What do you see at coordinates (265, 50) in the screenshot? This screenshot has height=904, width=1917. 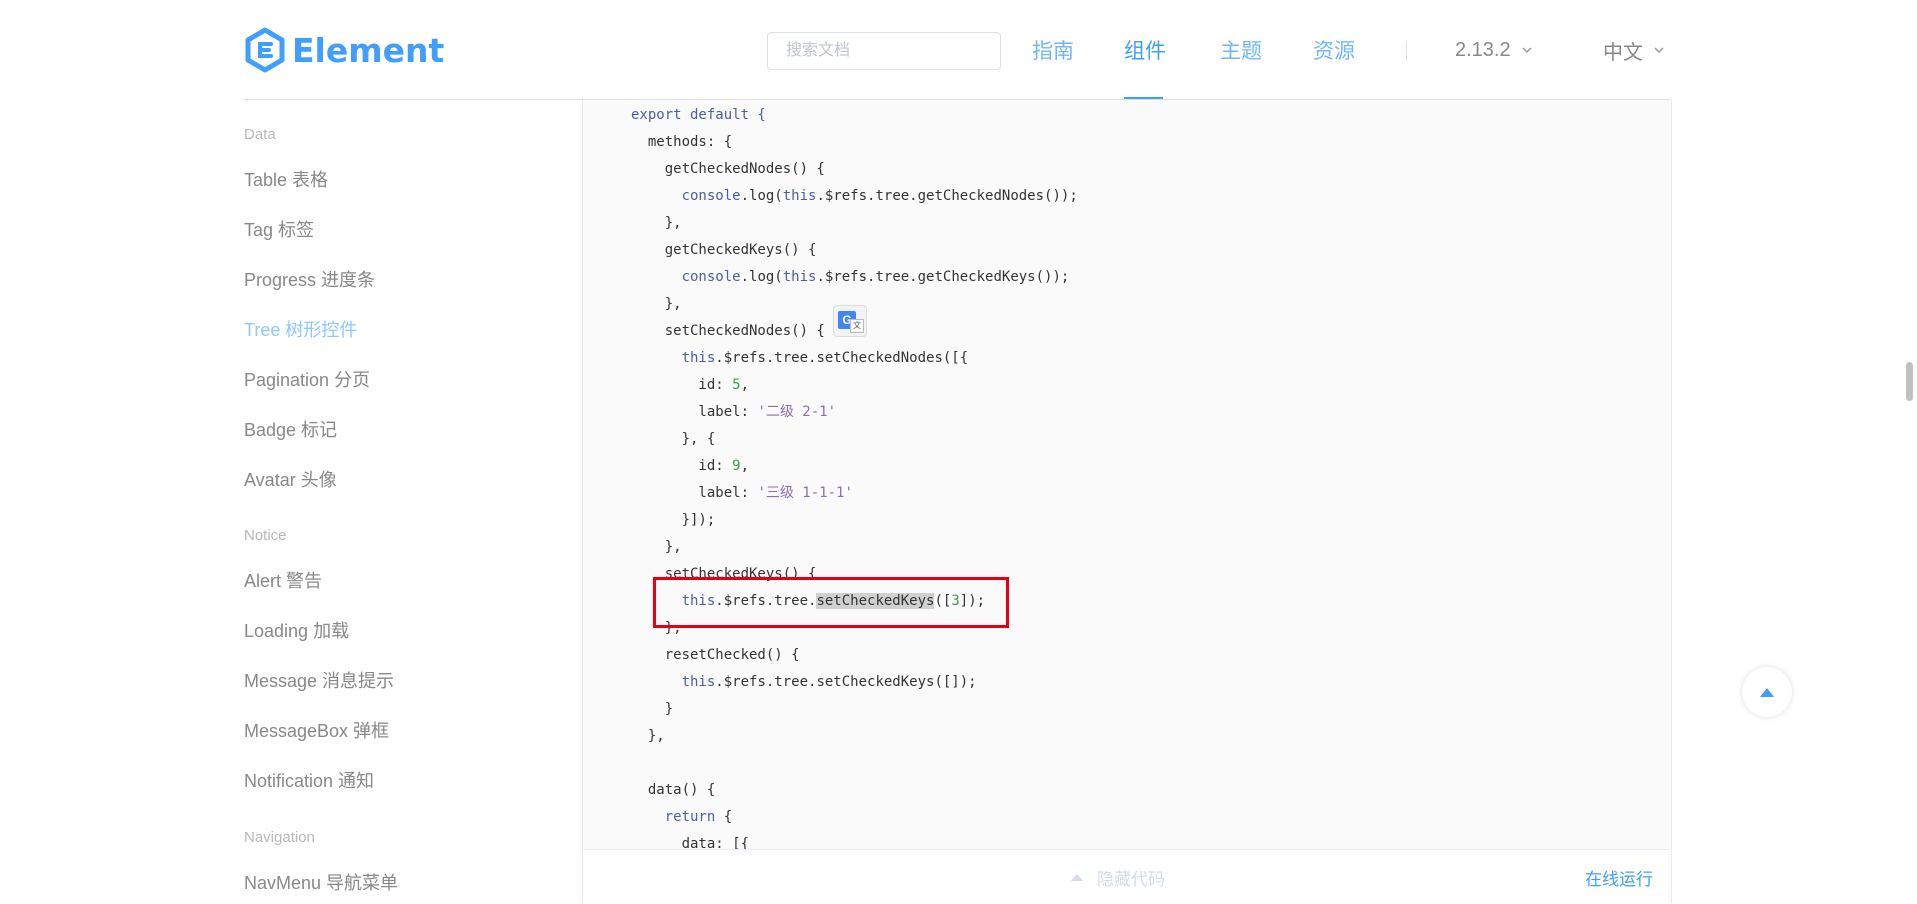 I see `hexagon-logo-icon` at bounding box center [265, 50].